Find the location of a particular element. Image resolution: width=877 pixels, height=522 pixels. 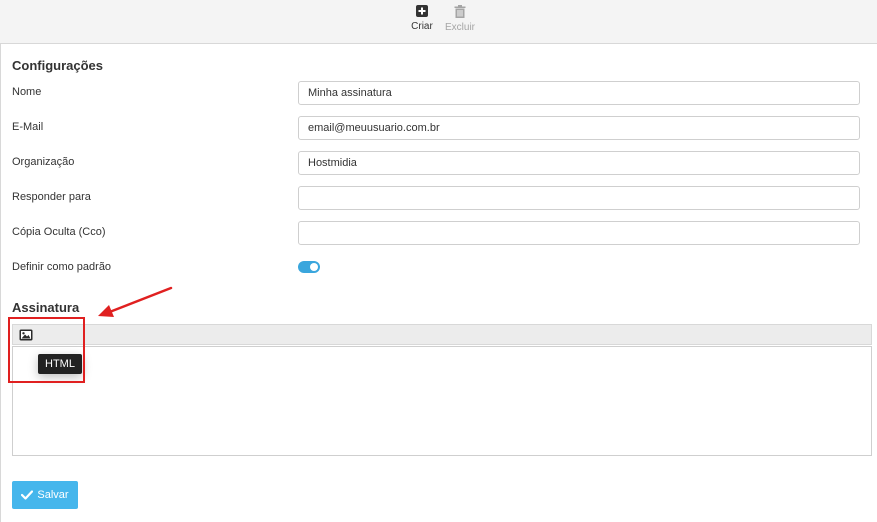

top-toolbar: Criar Excluir is located at coordinates (438, 22).